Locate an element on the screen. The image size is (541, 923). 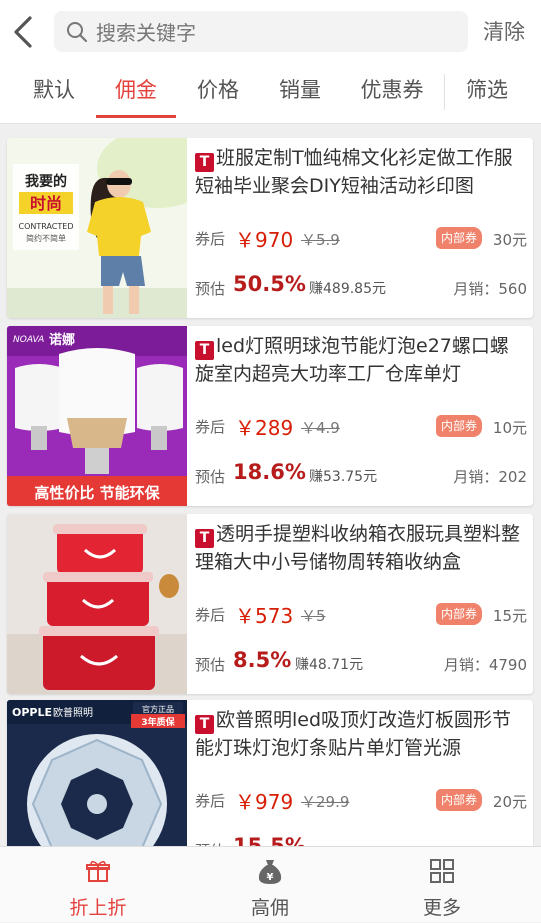
tab-price: 价格 is located at coordinates (218, 89).